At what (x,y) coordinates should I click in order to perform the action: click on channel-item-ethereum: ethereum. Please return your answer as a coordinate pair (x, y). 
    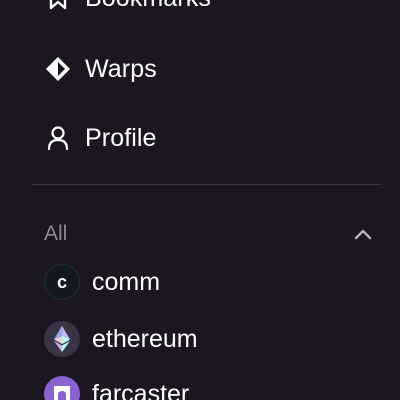
    Looking at the image, I should click on (121, 339).